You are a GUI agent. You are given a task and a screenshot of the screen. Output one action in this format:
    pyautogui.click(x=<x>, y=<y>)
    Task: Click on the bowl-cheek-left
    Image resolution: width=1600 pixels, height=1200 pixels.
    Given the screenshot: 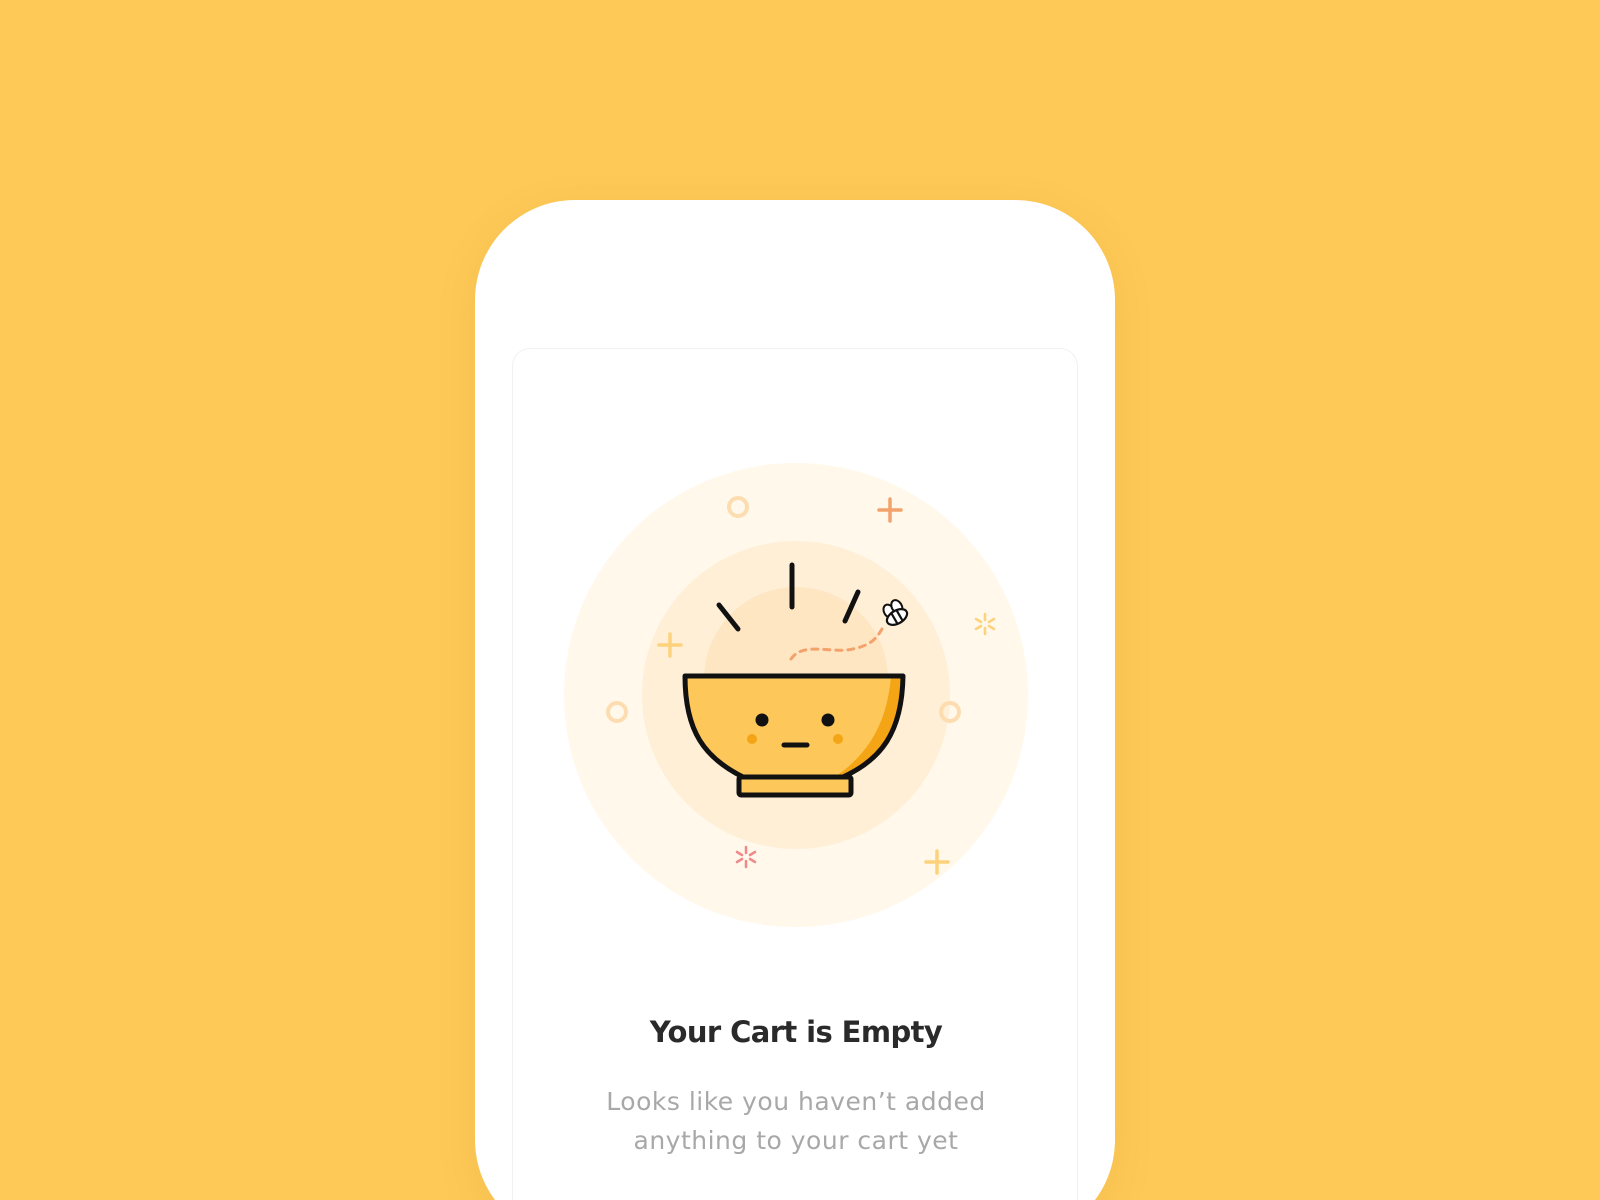 What is the action you would take?
    pyautogui.click(x=752, y=739)
    